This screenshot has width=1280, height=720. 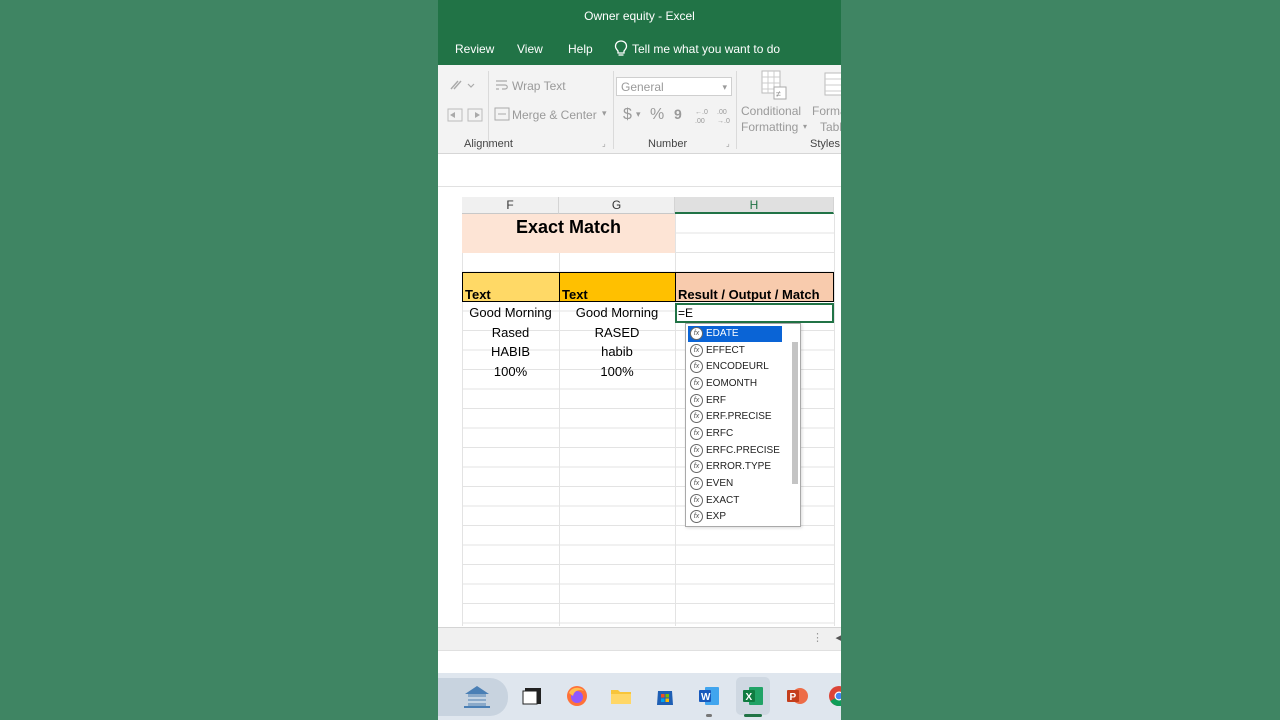 What do you see at coordinates (510, 351) in the screenshot?
I see `cell-f-row3: HABIB` at bounding box center [510, 351].